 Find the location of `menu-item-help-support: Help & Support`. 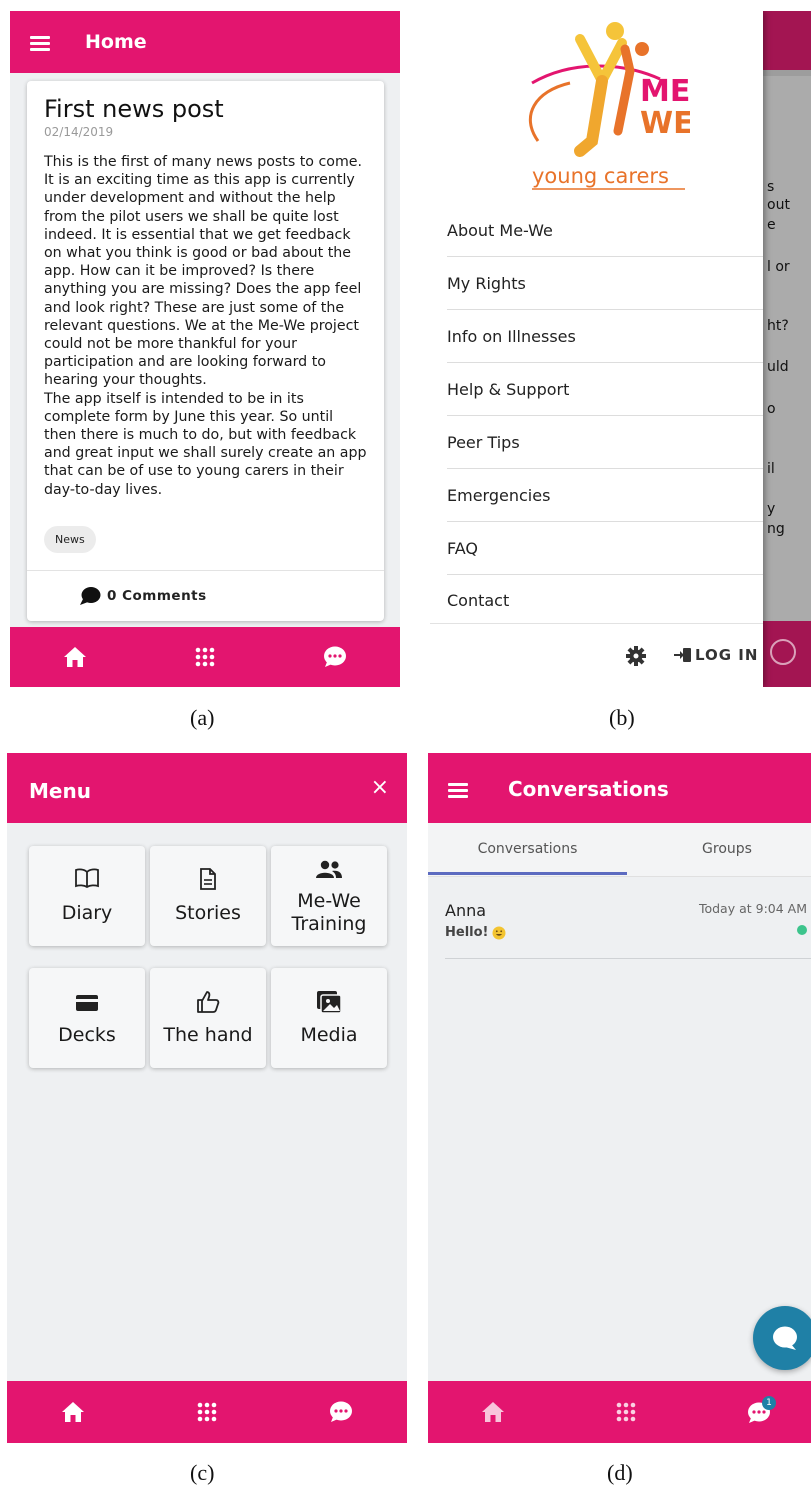

menu-item-help-support: Help & Support is located at coordinates (605, 390).